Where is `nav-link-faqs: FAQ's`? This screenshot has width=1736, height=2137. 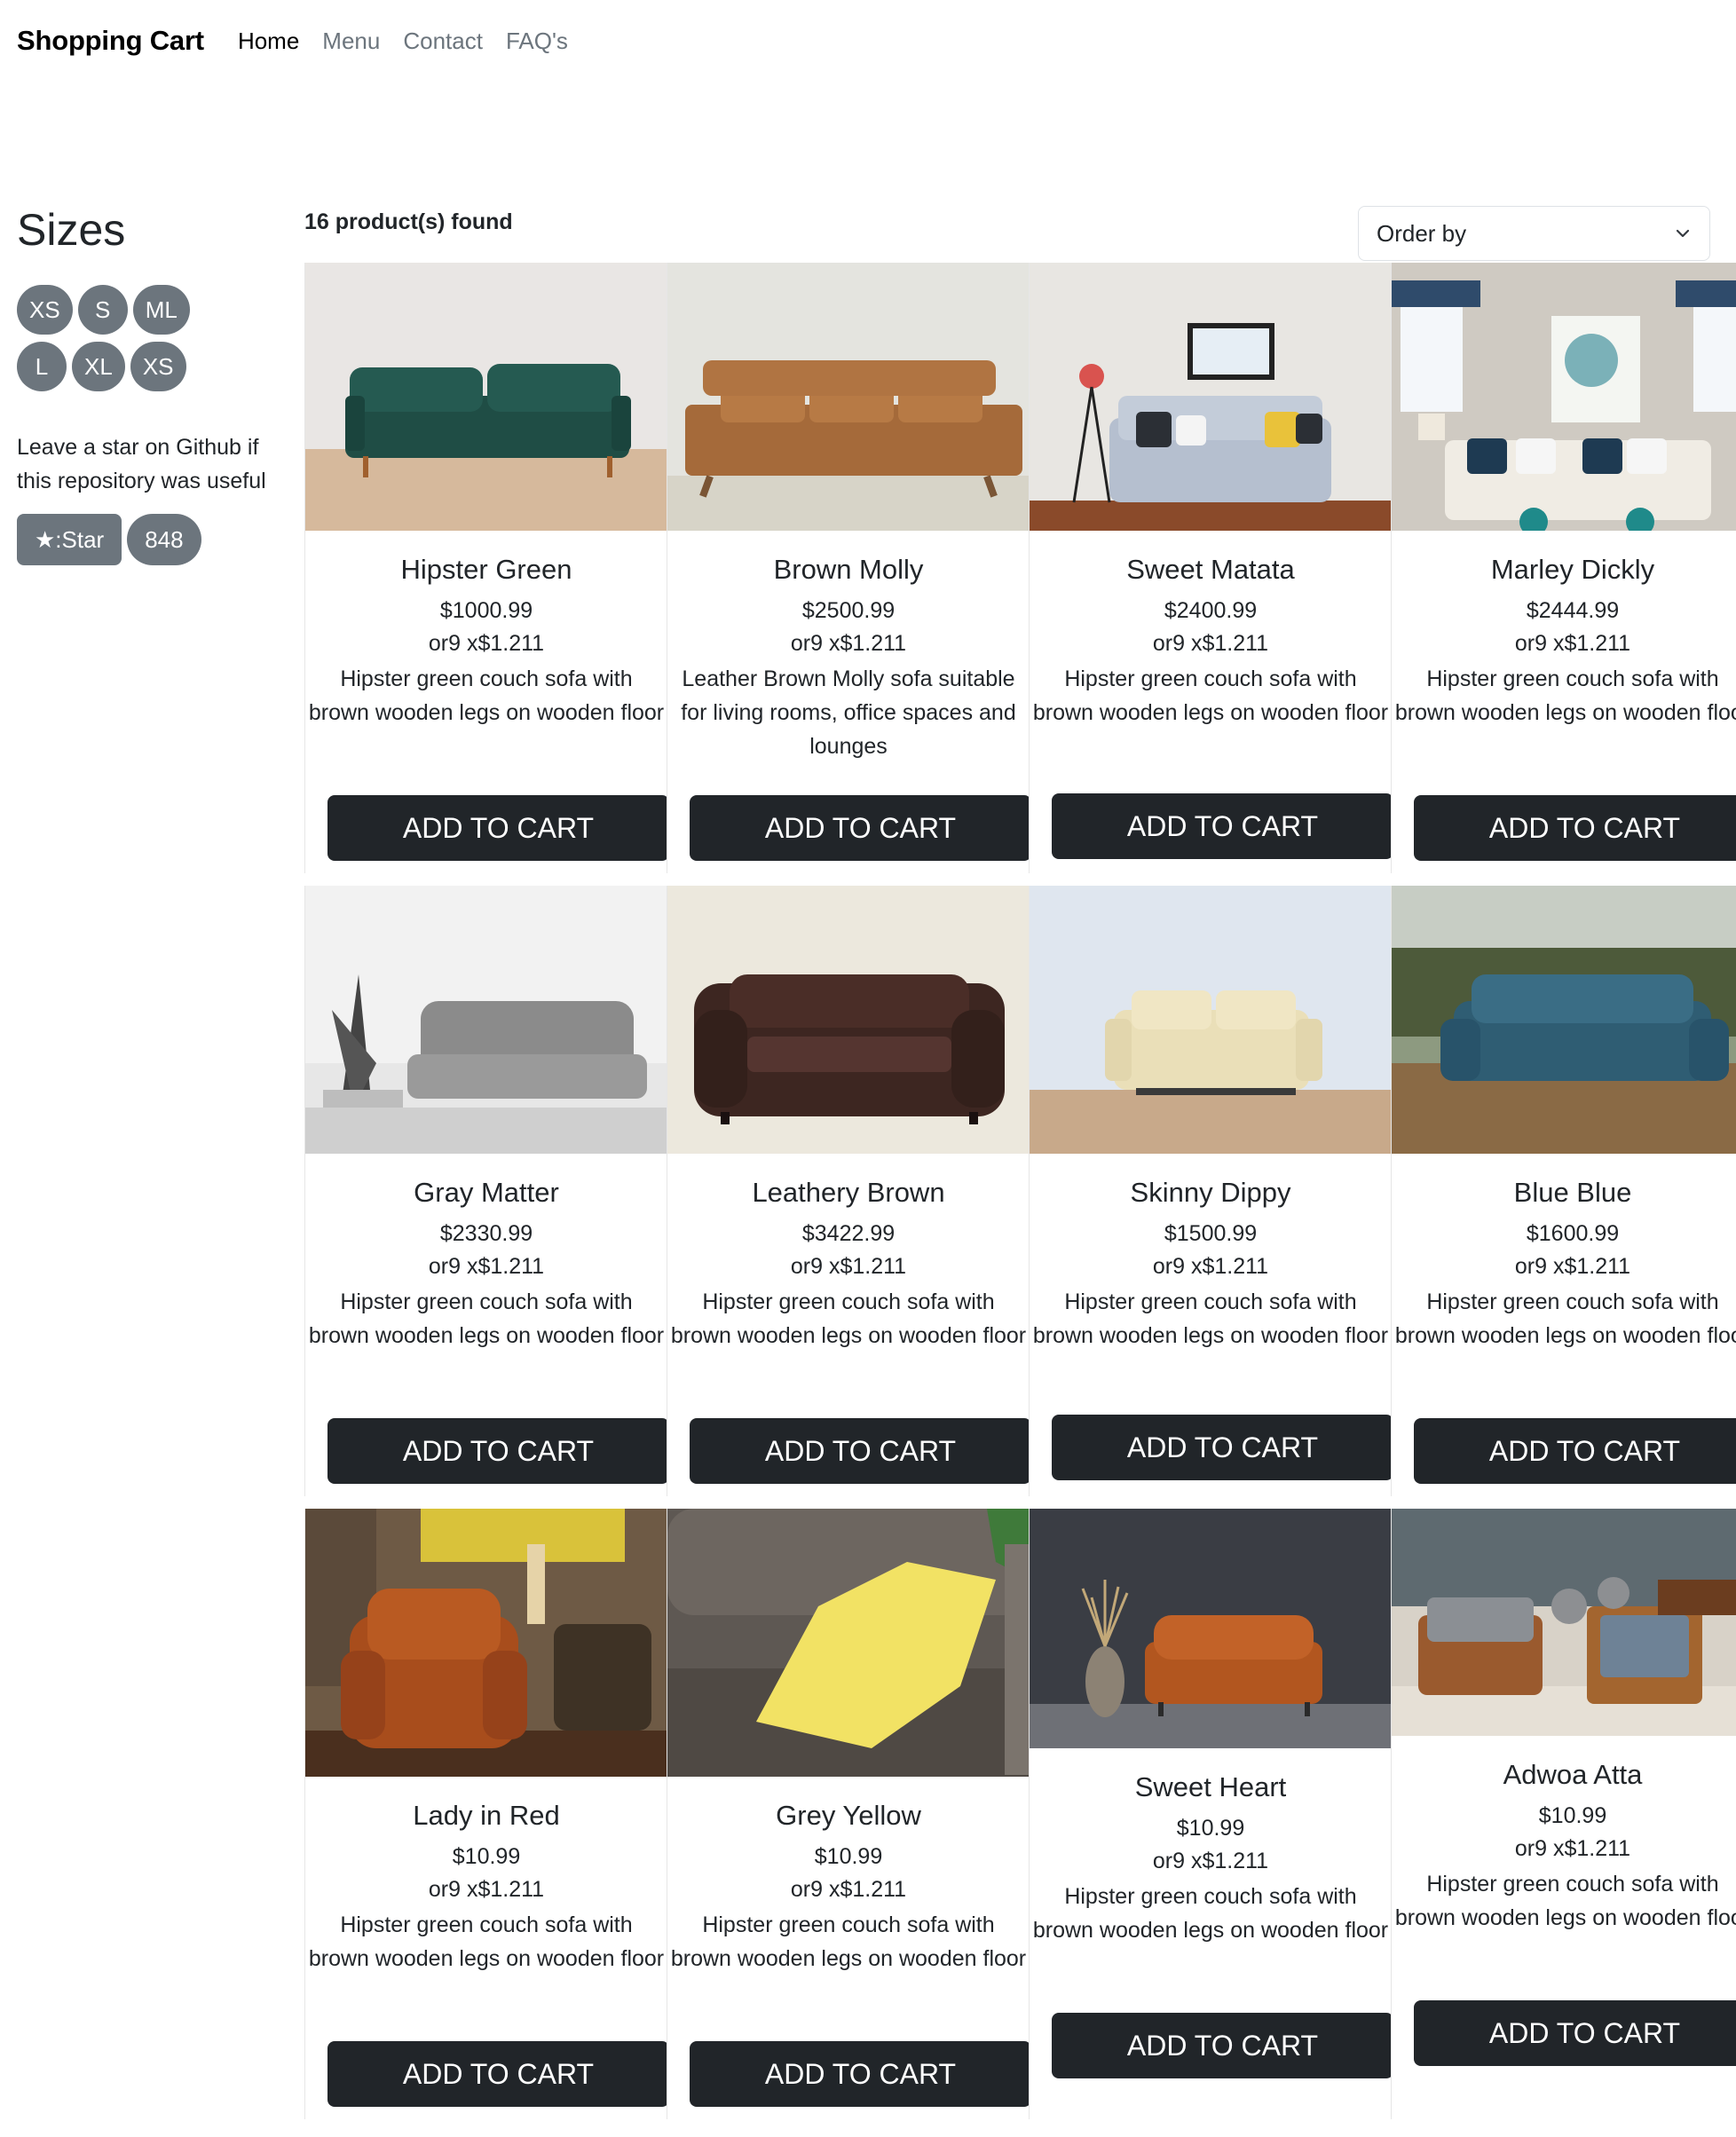 nav-link-faqs: FAQ's is located at coordinates (537, 41).